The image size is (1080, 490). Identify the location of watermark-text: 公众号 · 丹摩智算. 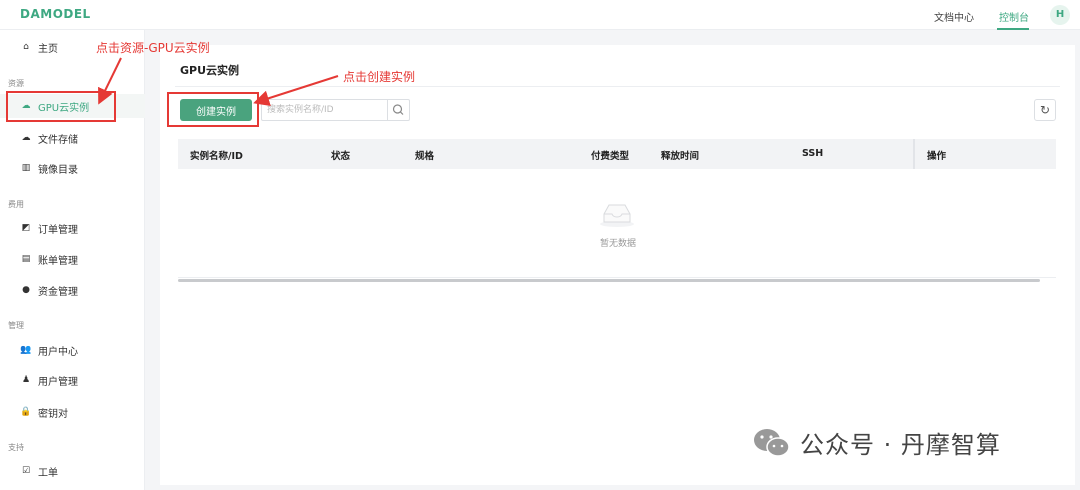
(900, 445).